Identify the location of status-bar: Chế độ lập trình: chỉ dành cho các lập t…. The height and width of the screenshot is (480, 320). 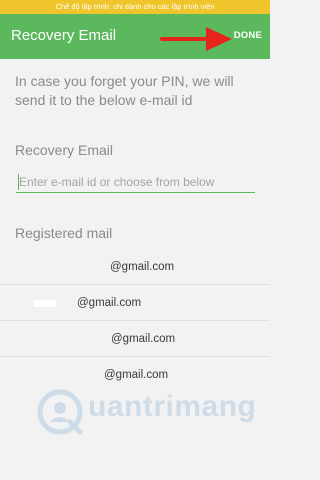
(135, 7).